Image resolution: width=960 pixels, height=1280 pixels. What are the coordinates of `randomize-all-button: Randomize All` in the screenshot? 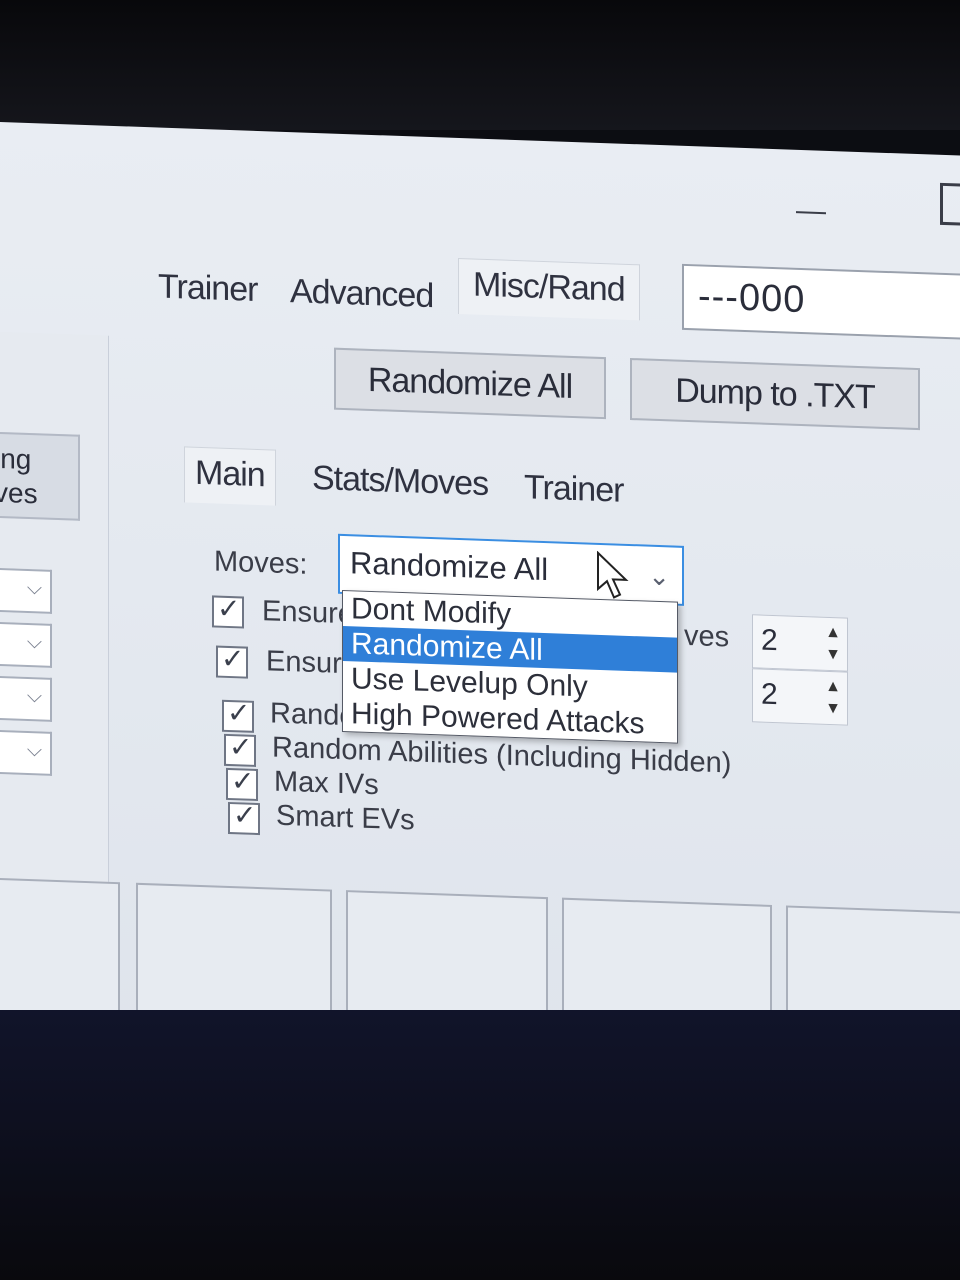 It's located at (470, 383).